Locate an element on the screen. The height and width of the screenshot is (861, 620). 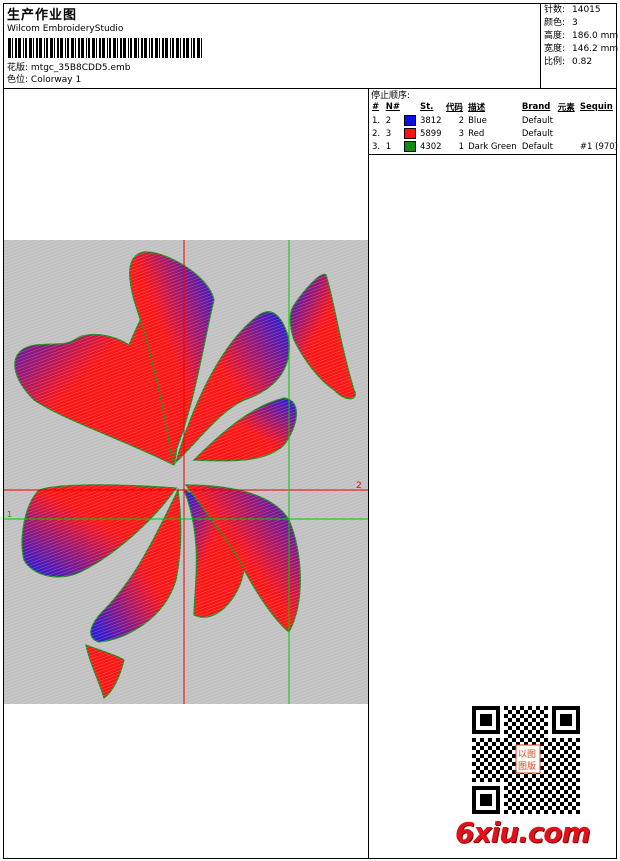
qr-stamp-top: 以图 is located at coordinates (527, 754).